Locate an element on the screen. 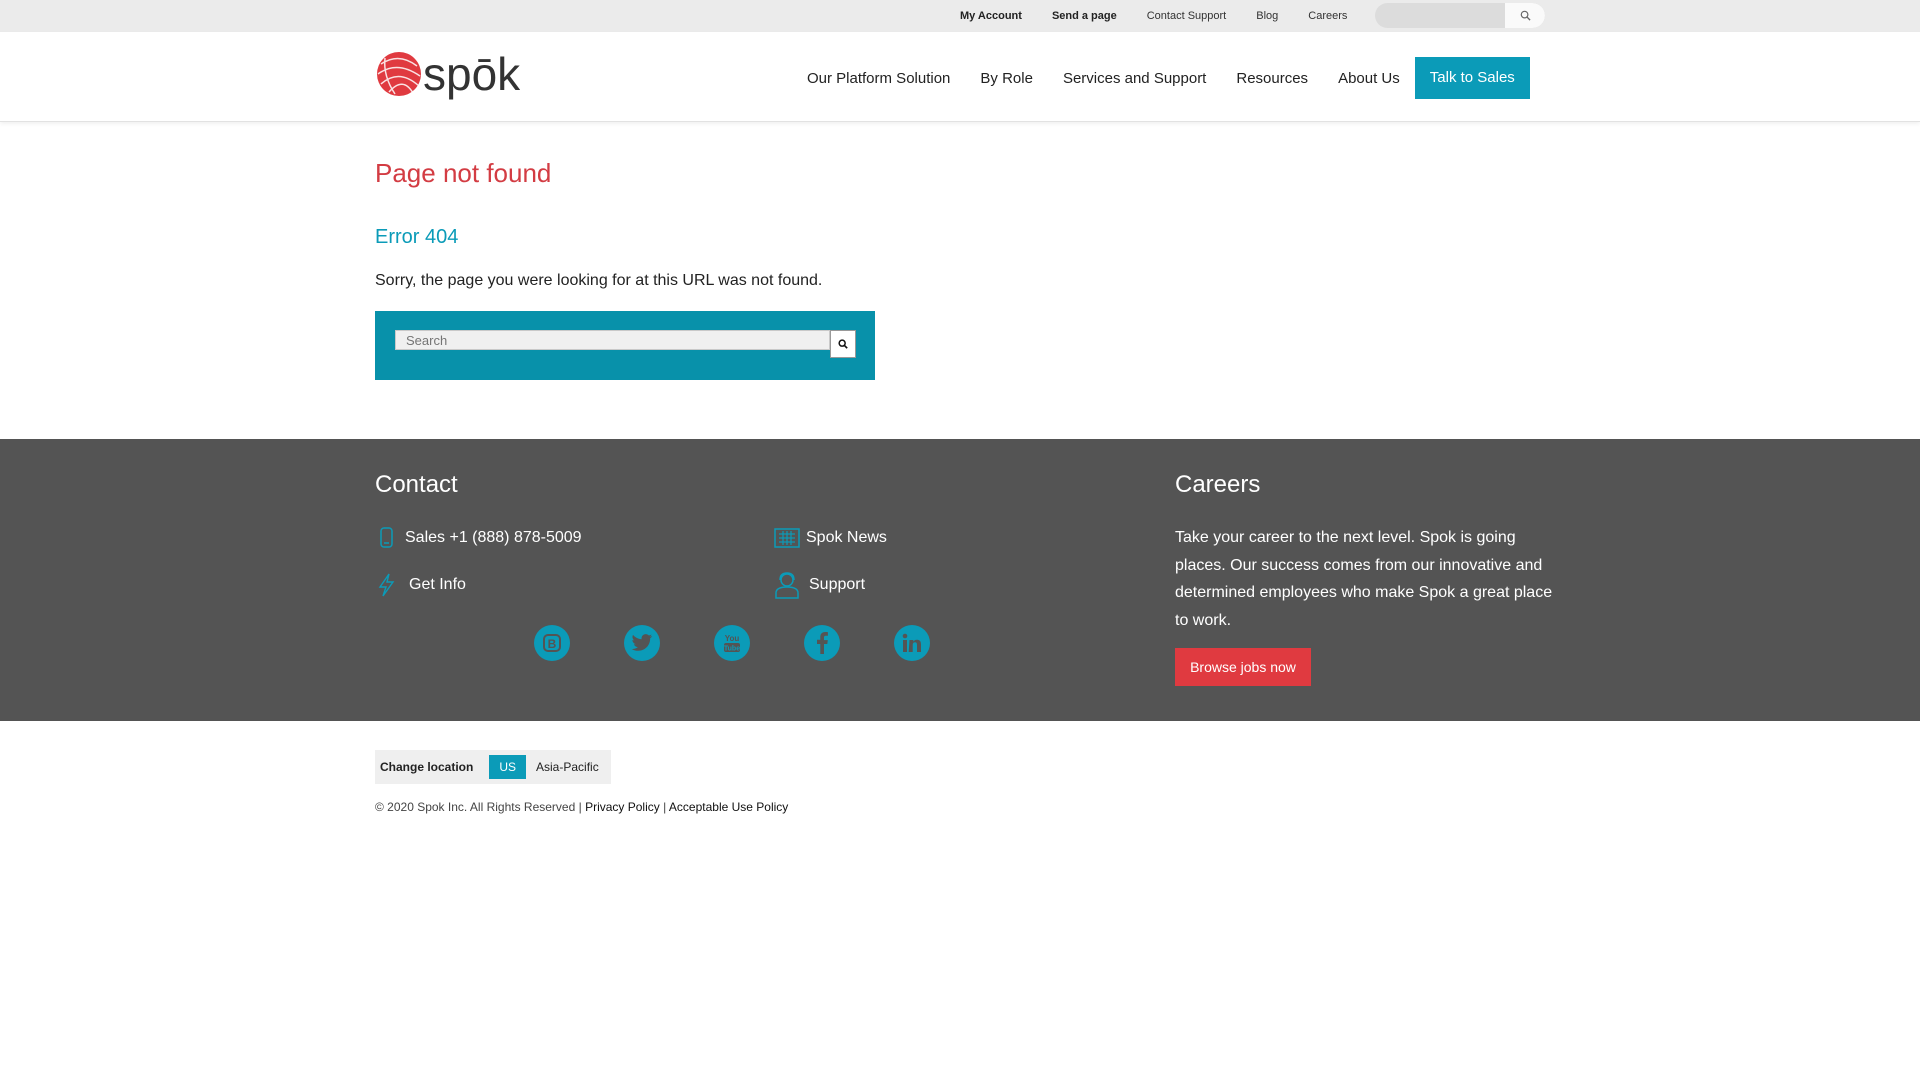 This screenshot has height=1080, width=1920. search-panel is located at coordinates (625, 345).